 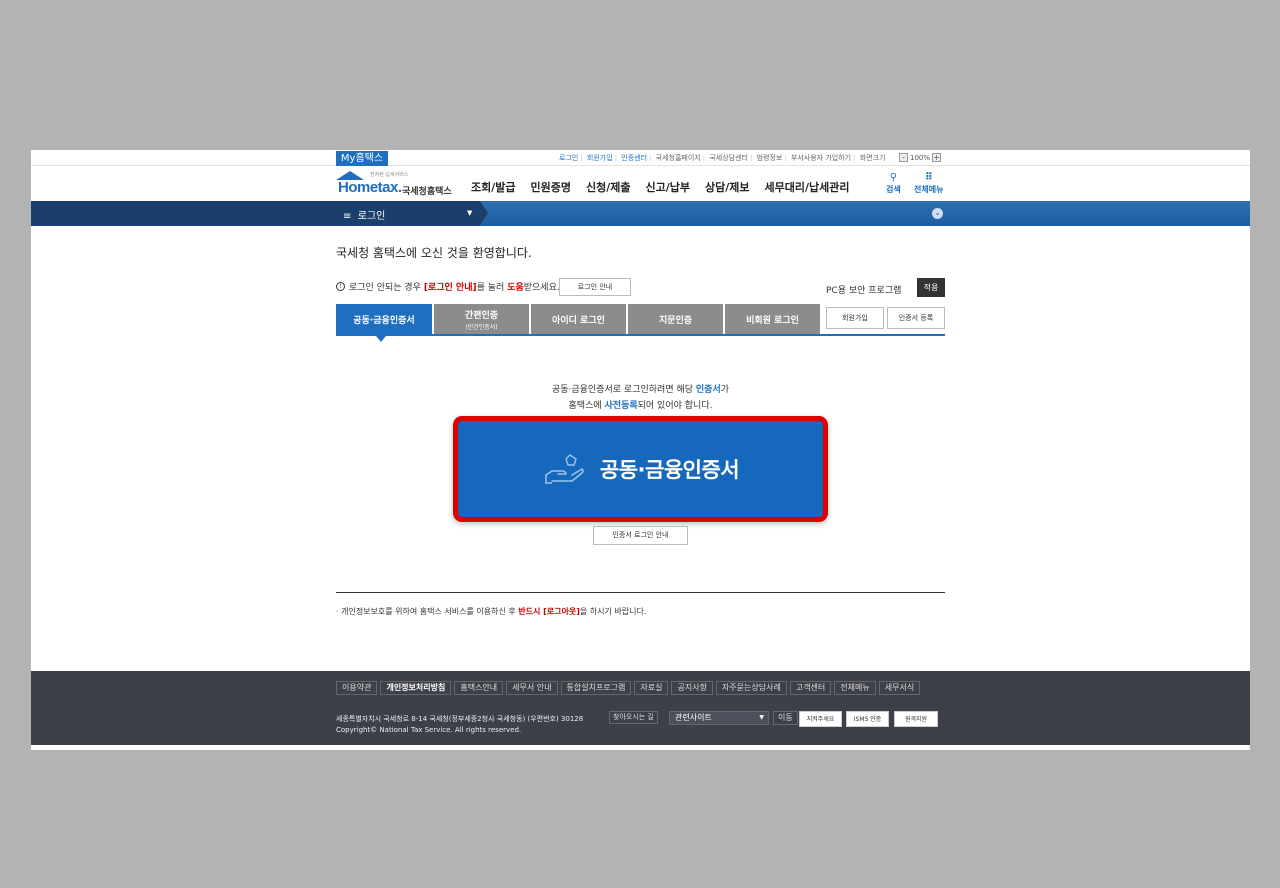 I want to click on desc-text: 공동·금융인증서로 로그인하려면 해당, so click(x=622, y=390).